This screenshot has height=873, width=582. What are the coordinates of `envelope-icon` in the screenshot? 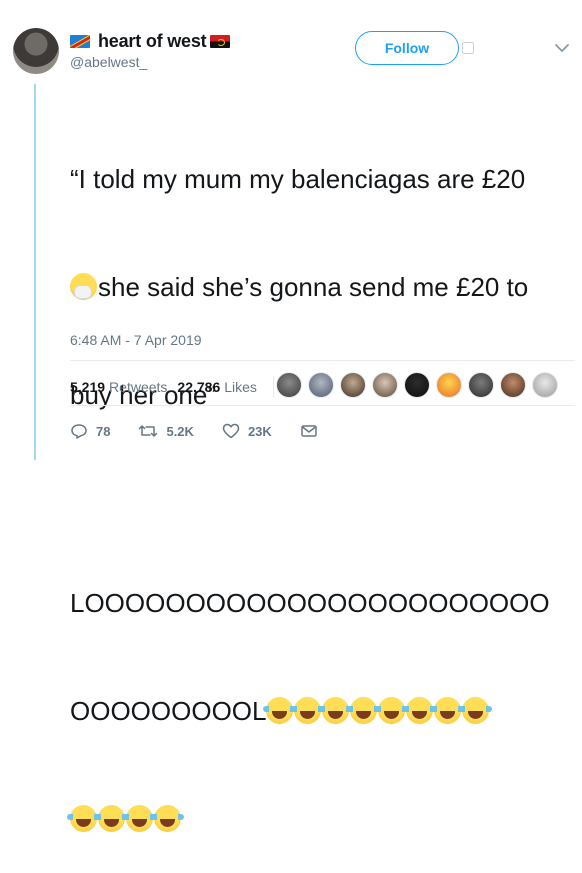 It's located at (309, 431).